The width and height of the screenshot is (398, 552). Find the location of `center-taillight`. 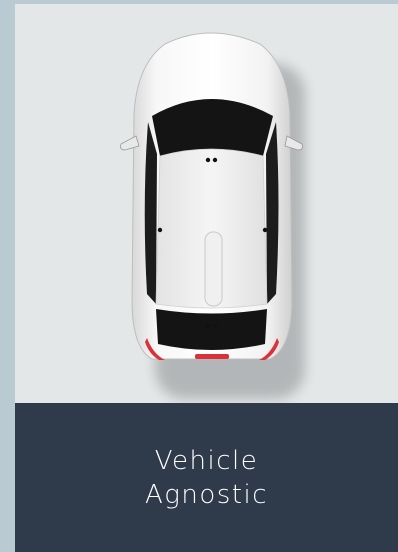

center-taillight is located at coordinates (212, 356).